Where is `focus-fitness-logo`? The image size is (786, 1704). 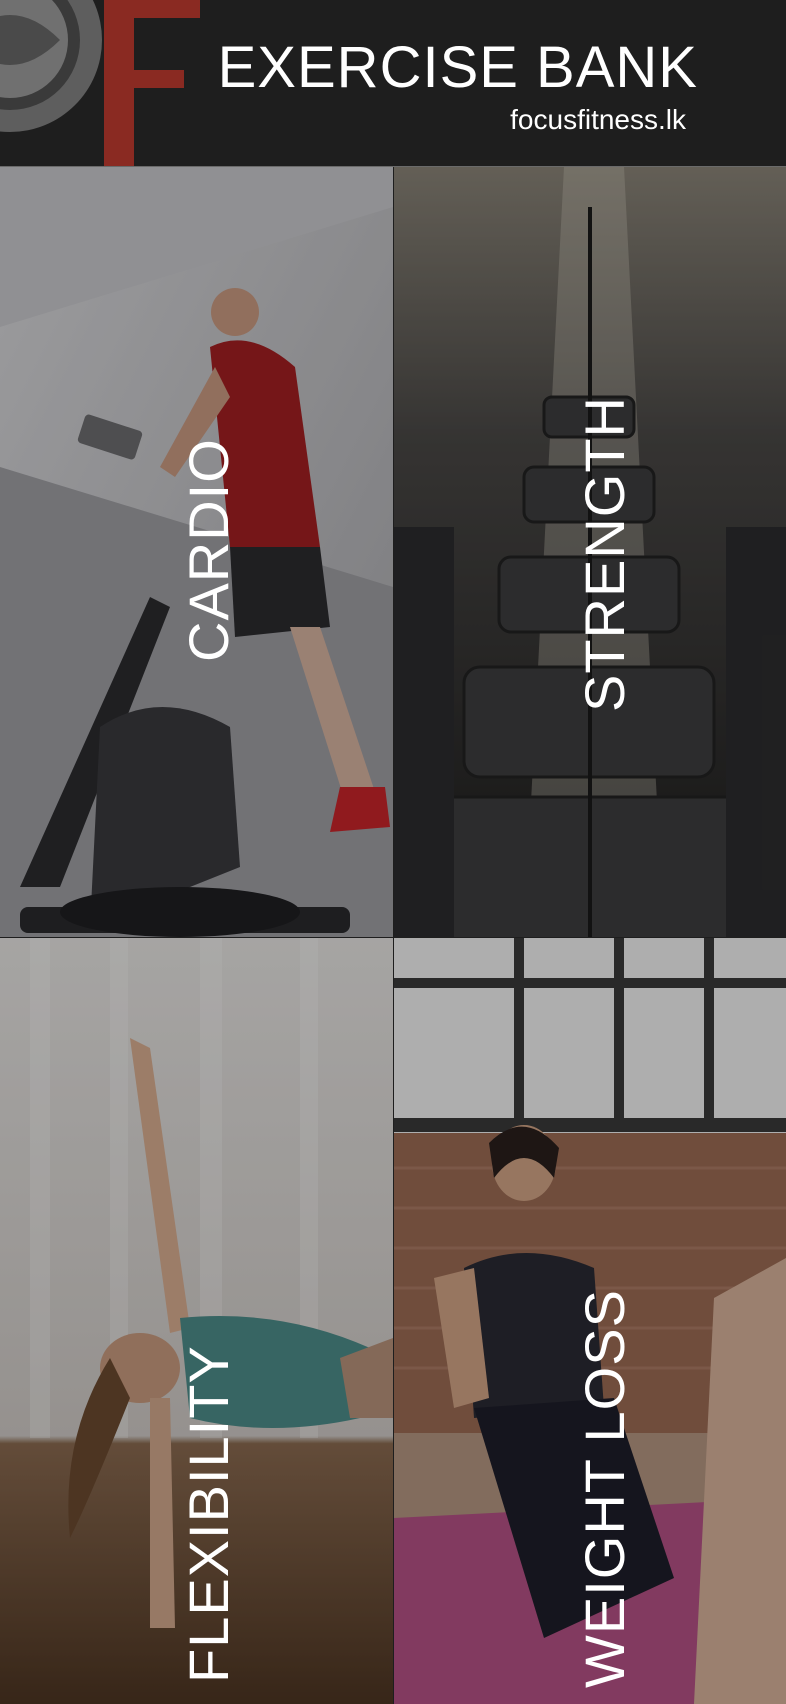
focus-fitness-logo is located at coordinates (100, 83).